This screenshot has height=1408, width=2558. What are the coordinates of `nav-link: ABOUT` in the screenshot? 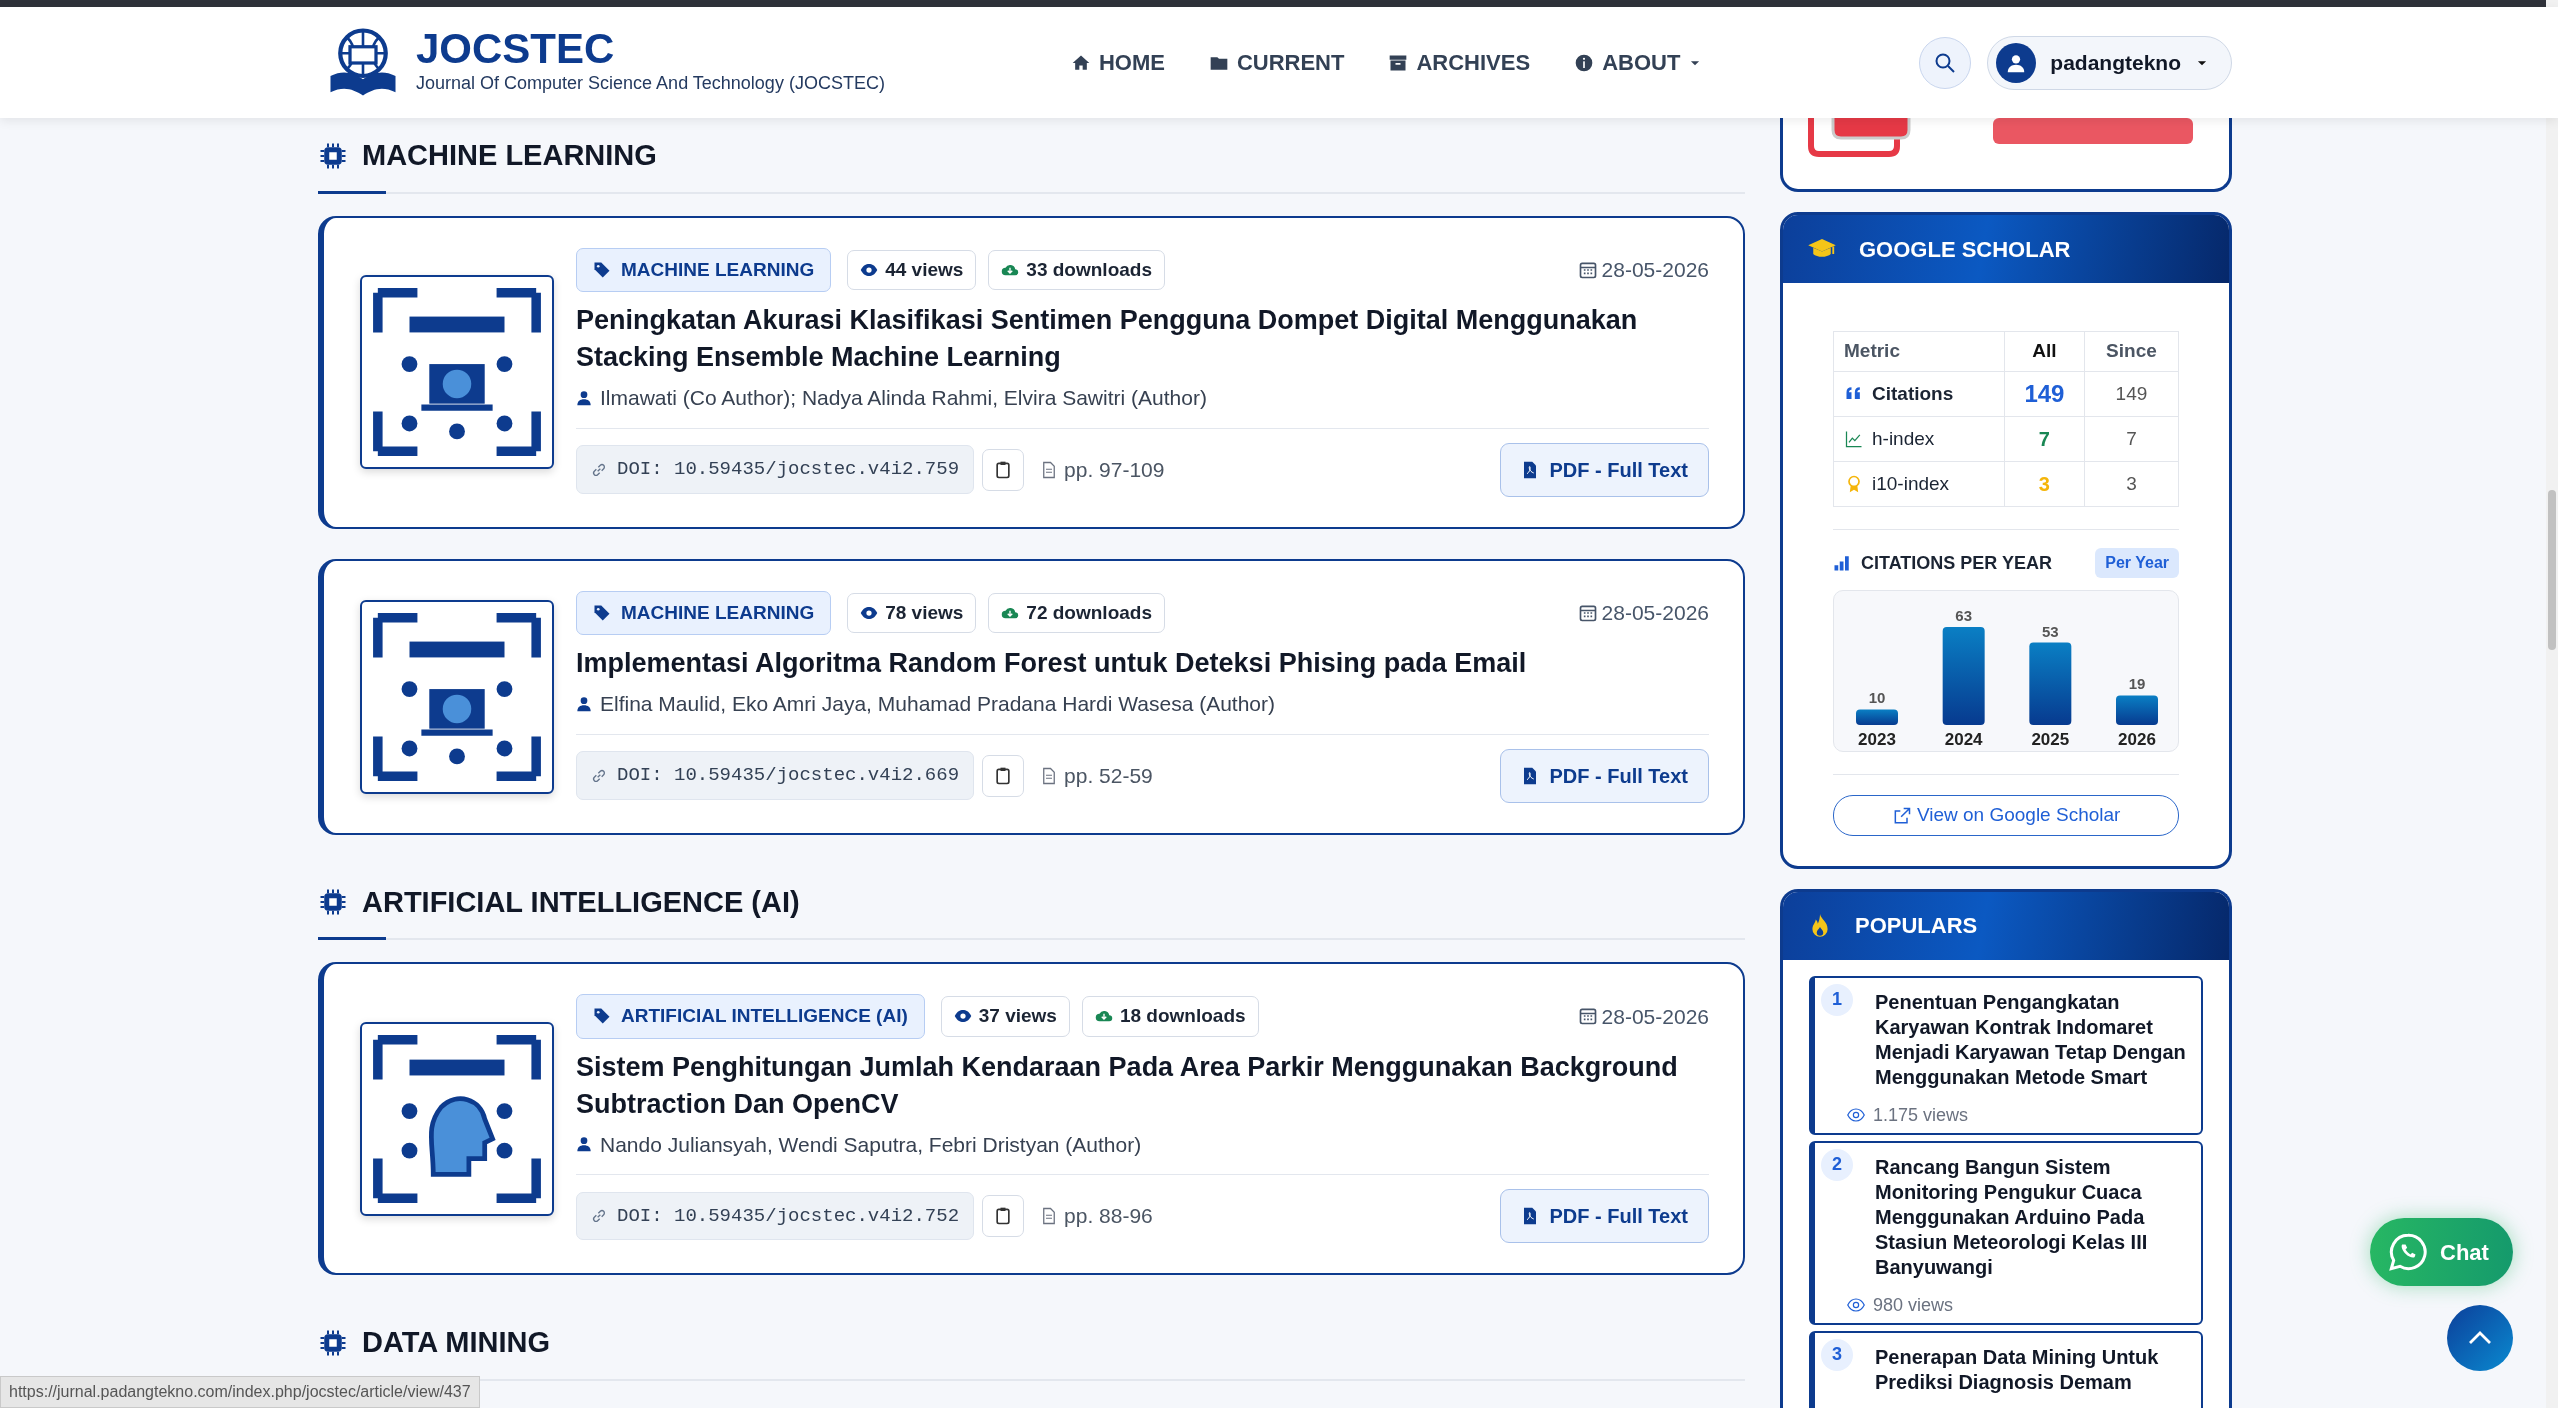 It's located at (1638, 62).